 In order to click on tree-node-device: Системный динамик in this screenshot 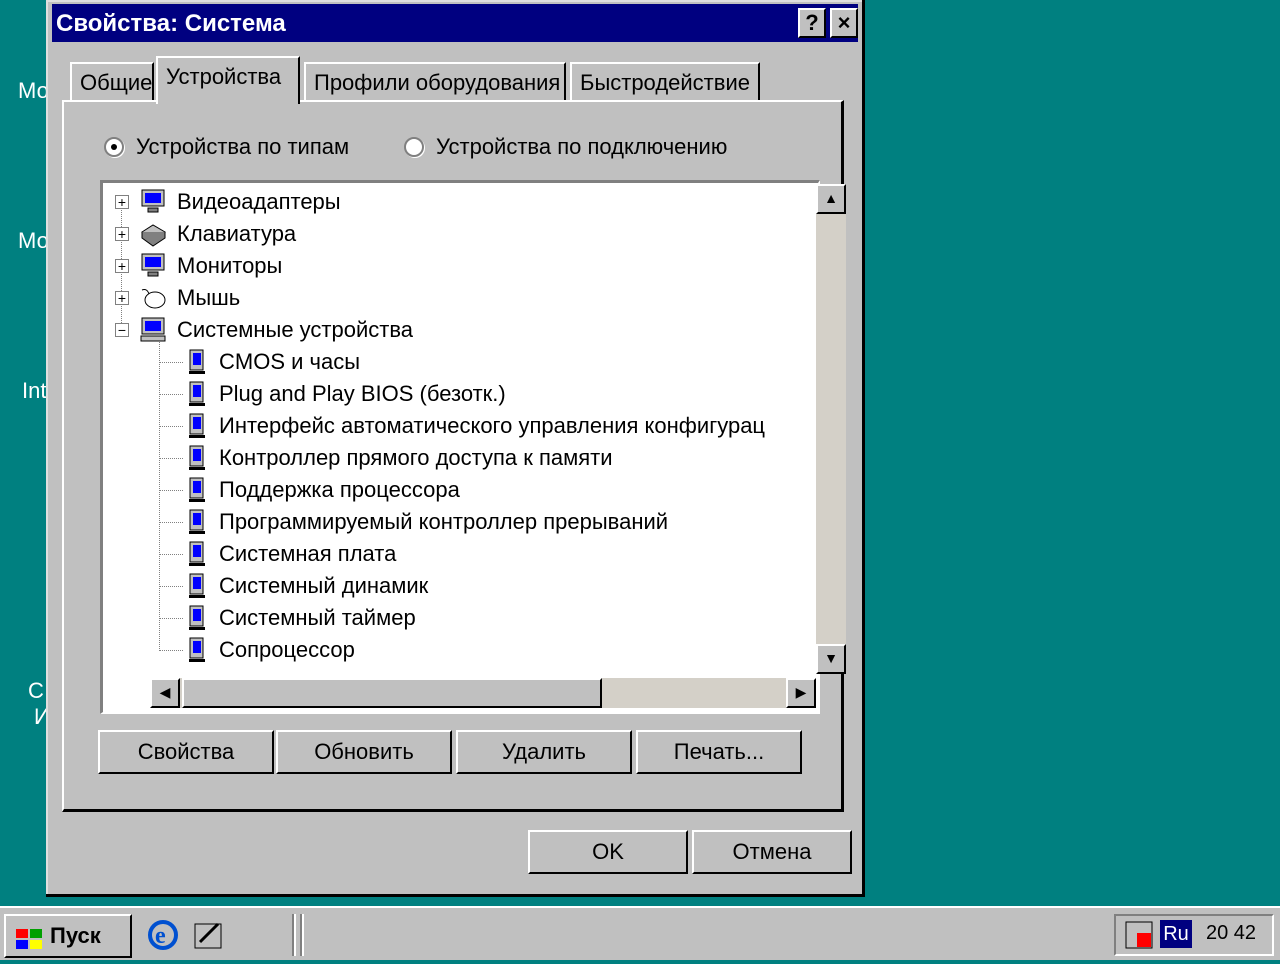, I will do `click(308, 586)`.